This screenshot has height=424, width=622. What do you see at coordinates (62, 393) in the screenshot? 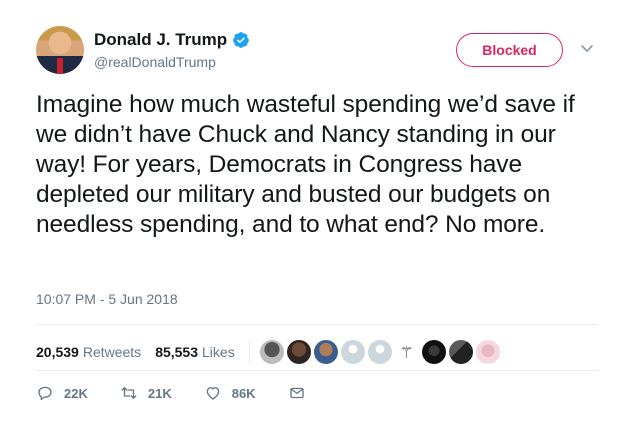
I see `reply-action: 22K` at bounding box center [62, 393].